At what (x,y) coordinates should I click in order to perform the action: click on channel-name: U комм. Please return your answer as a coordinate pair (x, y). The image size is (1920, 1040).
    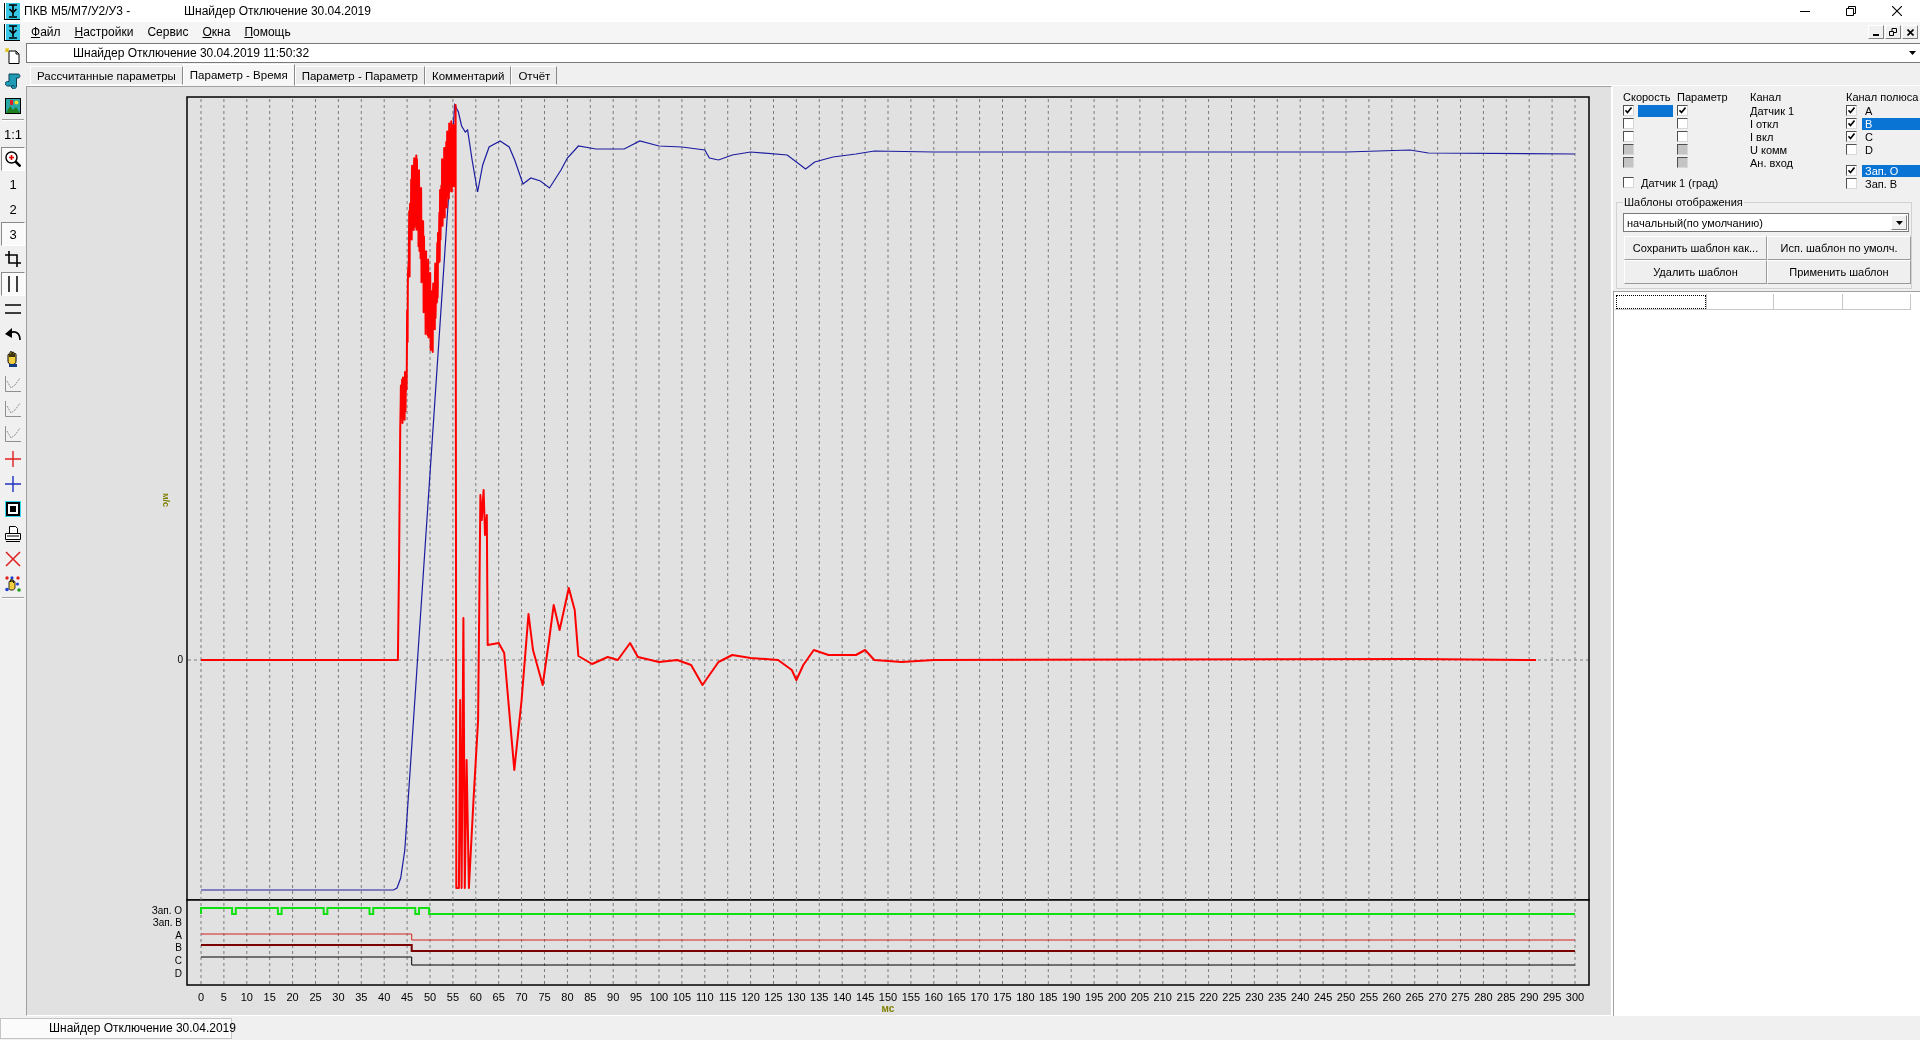
    Looking at the image, I should click on (1769, 149).